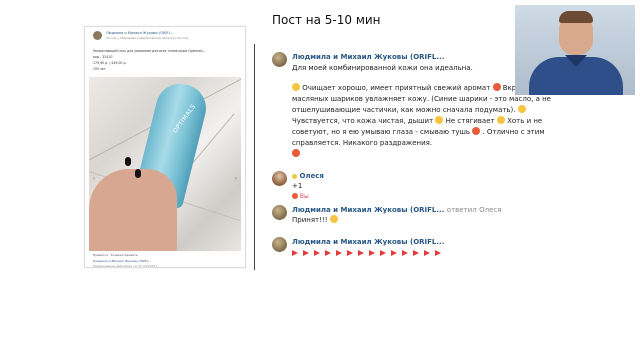 Image resolution: width=640 pixels, height=360 pixels. I want to click on slide-title: Пост на 5-10 мин, so click(326, 20).